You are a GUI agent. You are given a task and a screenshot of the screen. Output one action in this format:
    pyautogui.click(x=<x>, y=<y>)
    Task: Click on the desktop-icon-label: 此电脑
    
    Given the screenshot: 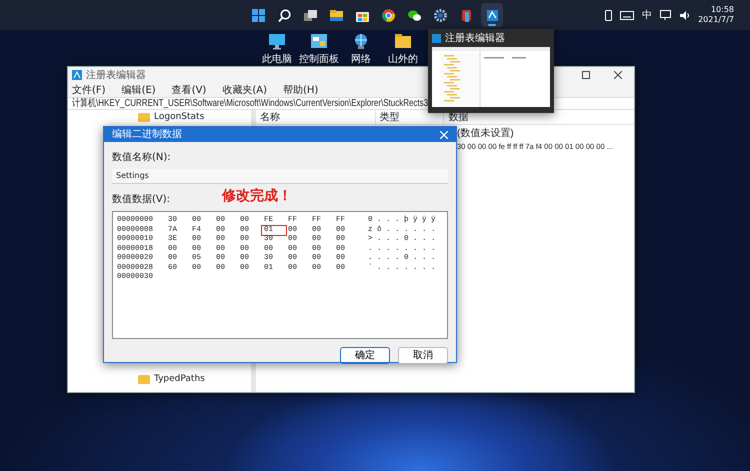 What is the action you would take?
    pyautogui.click(x=277, y=60)
    